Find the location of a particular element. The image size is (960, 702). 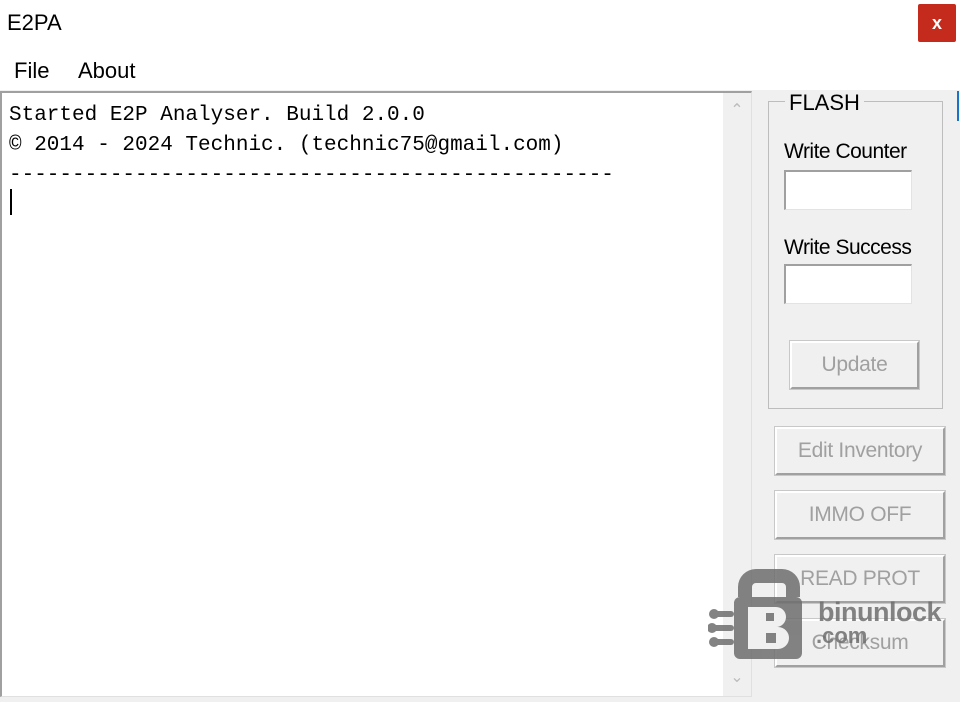

menu-file: File is located at coordinates (31, 71).